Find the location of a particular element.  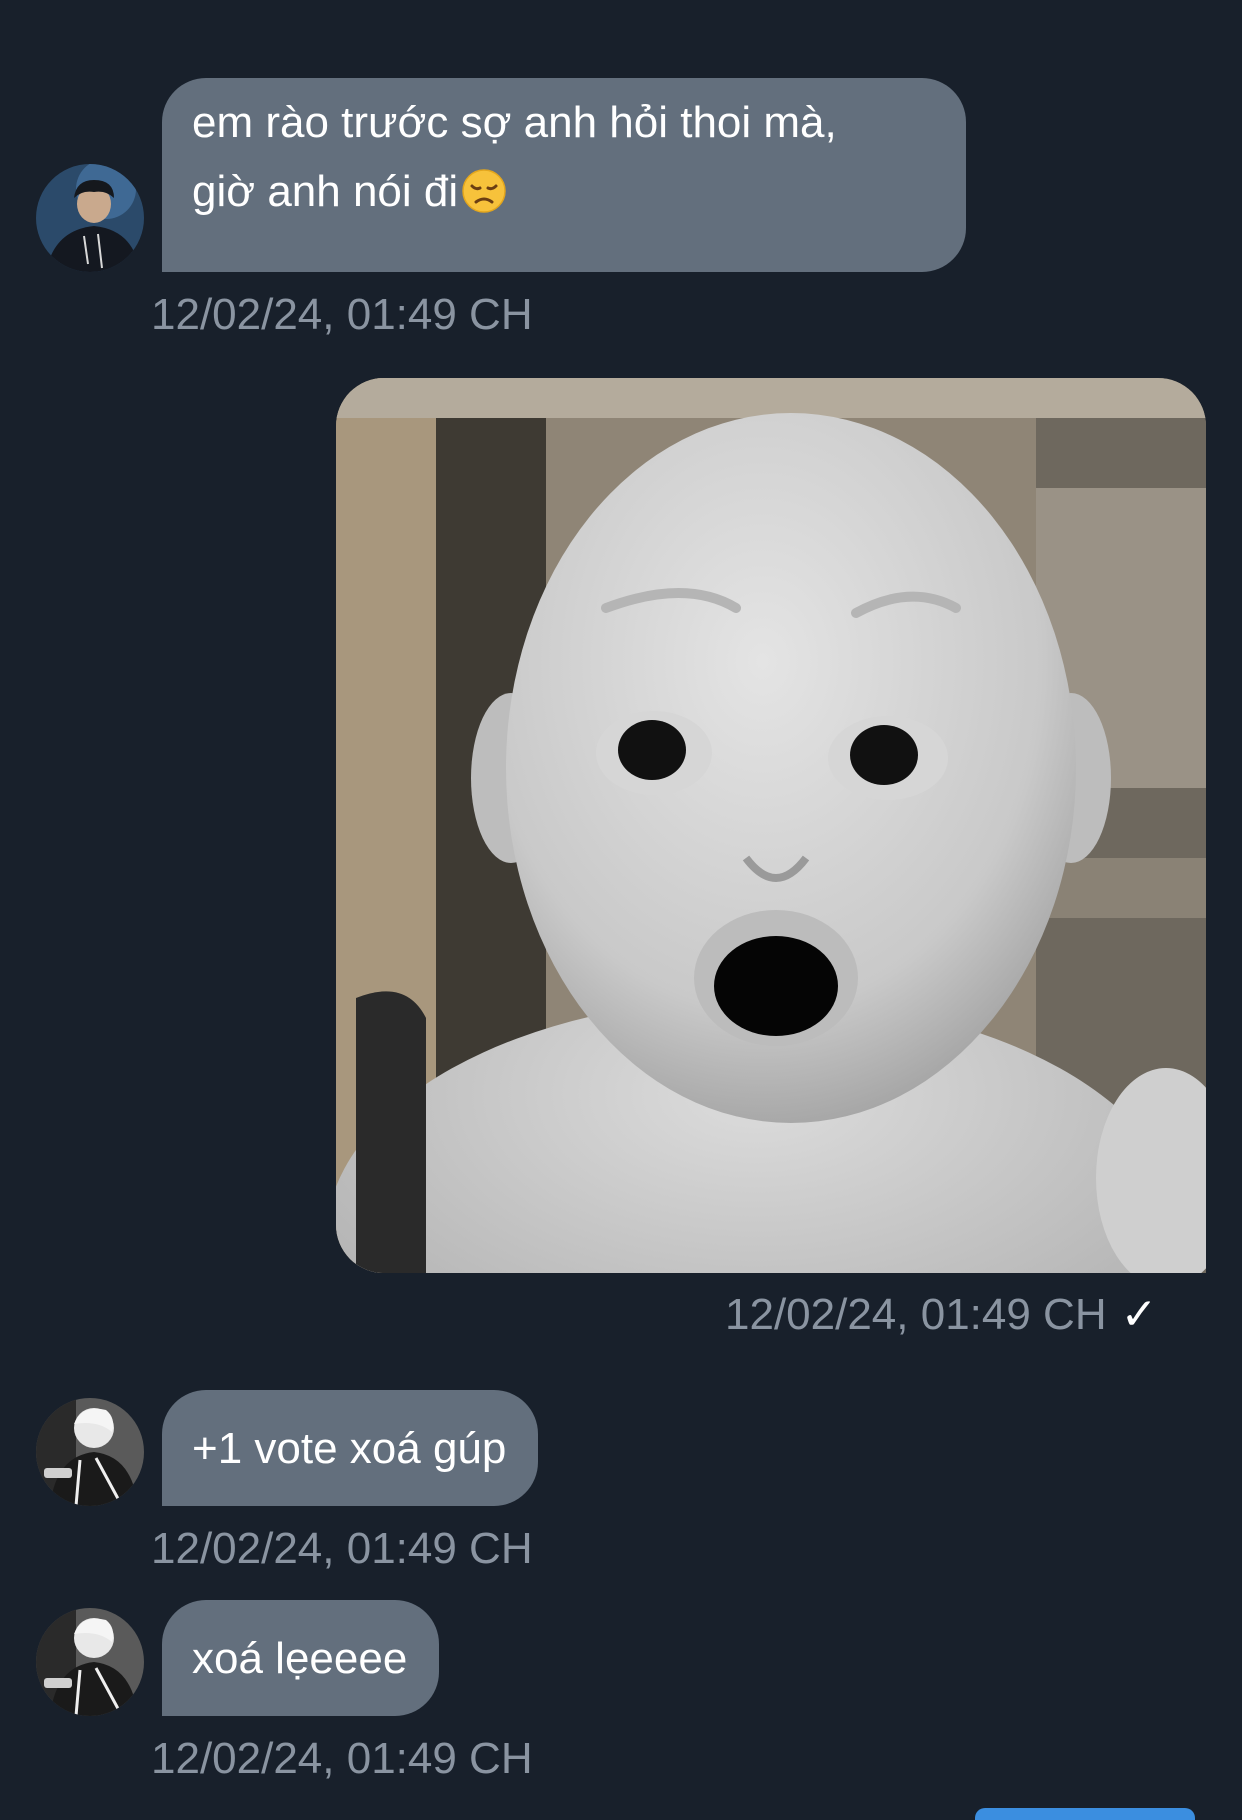

message-text: xoá lẹeeee is located at coordinates (300, 1658).